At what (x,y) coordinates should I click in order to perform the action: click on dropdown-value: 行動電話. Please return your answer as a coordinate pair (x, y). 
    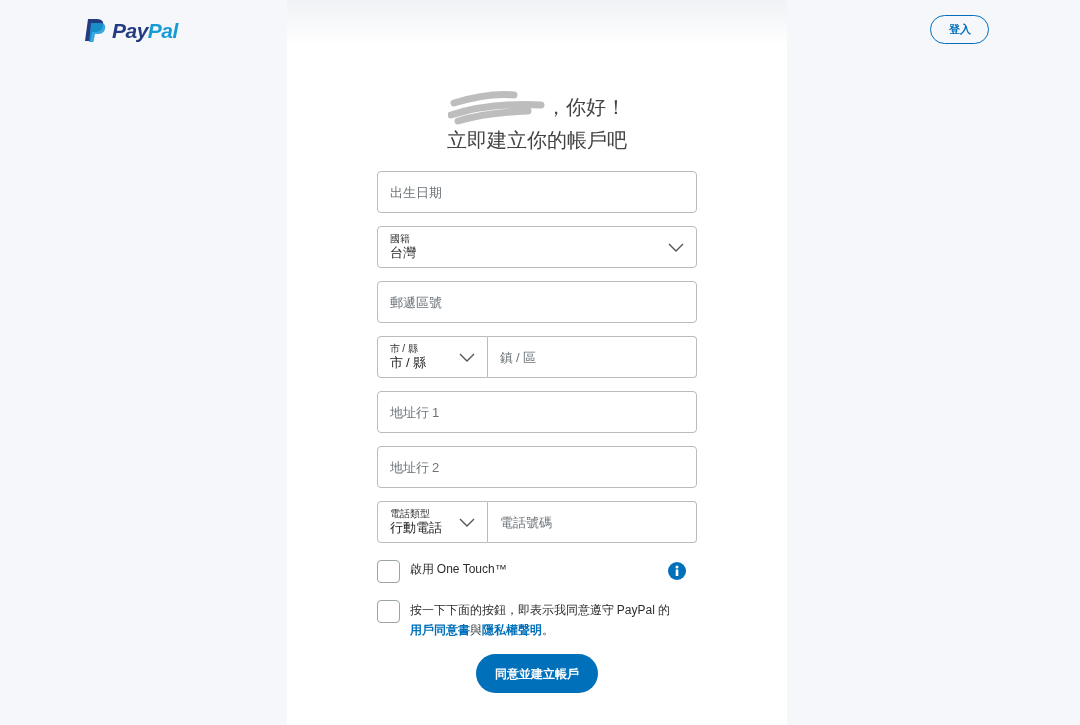
    Looking at the image, I should click on (415, 528).